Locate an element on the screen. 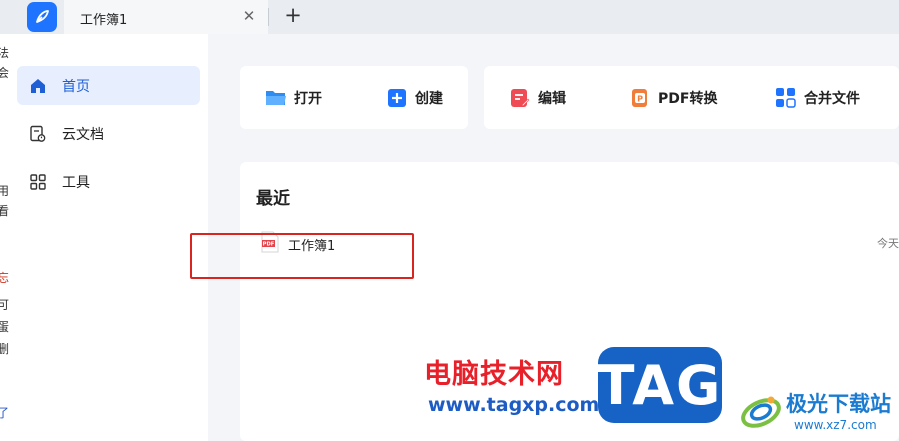 This screenshot has height=441, width=899. app-logo is located at coordinates (42, 17).